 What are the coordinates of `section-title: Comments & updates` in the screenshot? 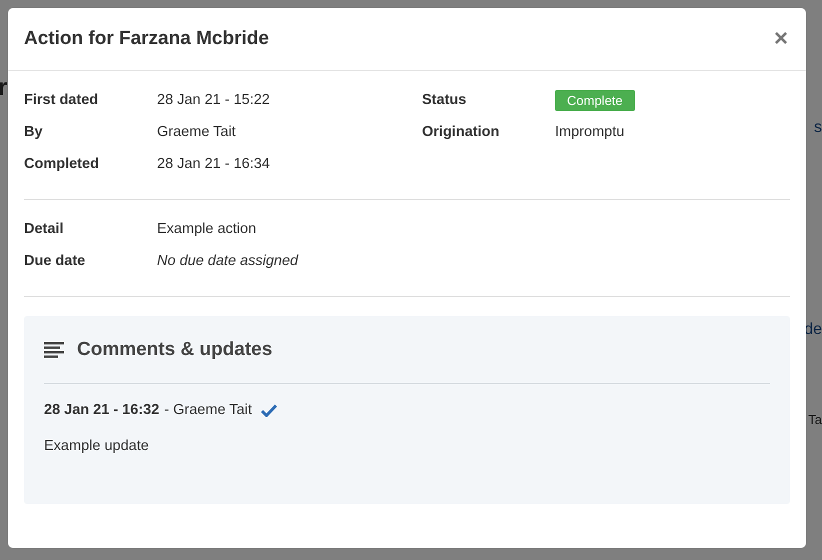 It's located at (174, 350).